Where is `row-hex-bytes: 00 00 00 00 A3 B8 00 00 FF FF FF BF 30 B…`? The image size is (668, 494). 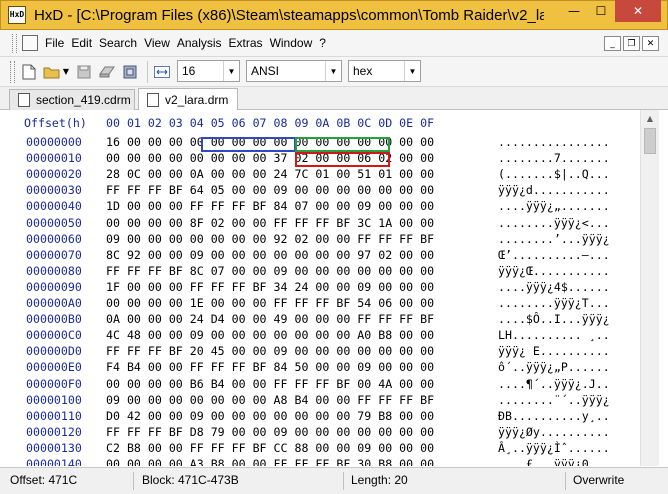 row-hex-bytes: 00 00 00 00 A3 B8 00 00 FF FF FF BF 30 B… is located at coordinates (270, 461).